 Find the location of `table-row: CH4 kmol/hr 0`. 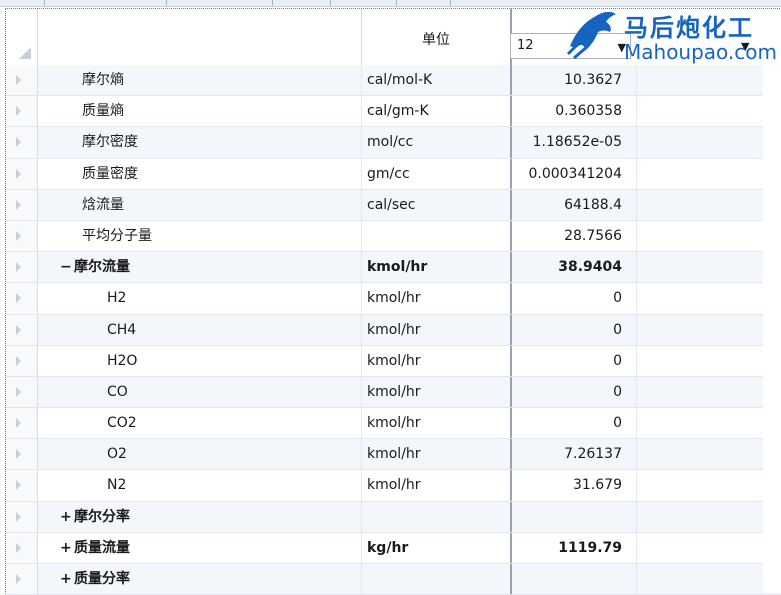

table-row: CH4 kmol/hr 0 is located at coordinates (393, 330).